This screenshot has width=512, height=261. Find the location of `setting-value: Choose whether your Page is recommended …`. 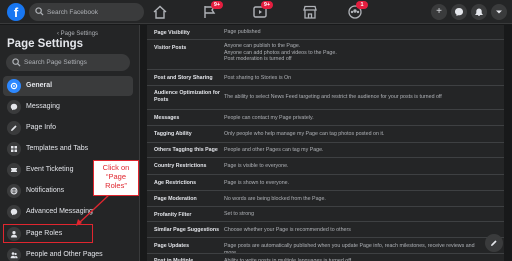

setting-value: Choose whether your Page is recommended … is located at coordinates (287, 230).